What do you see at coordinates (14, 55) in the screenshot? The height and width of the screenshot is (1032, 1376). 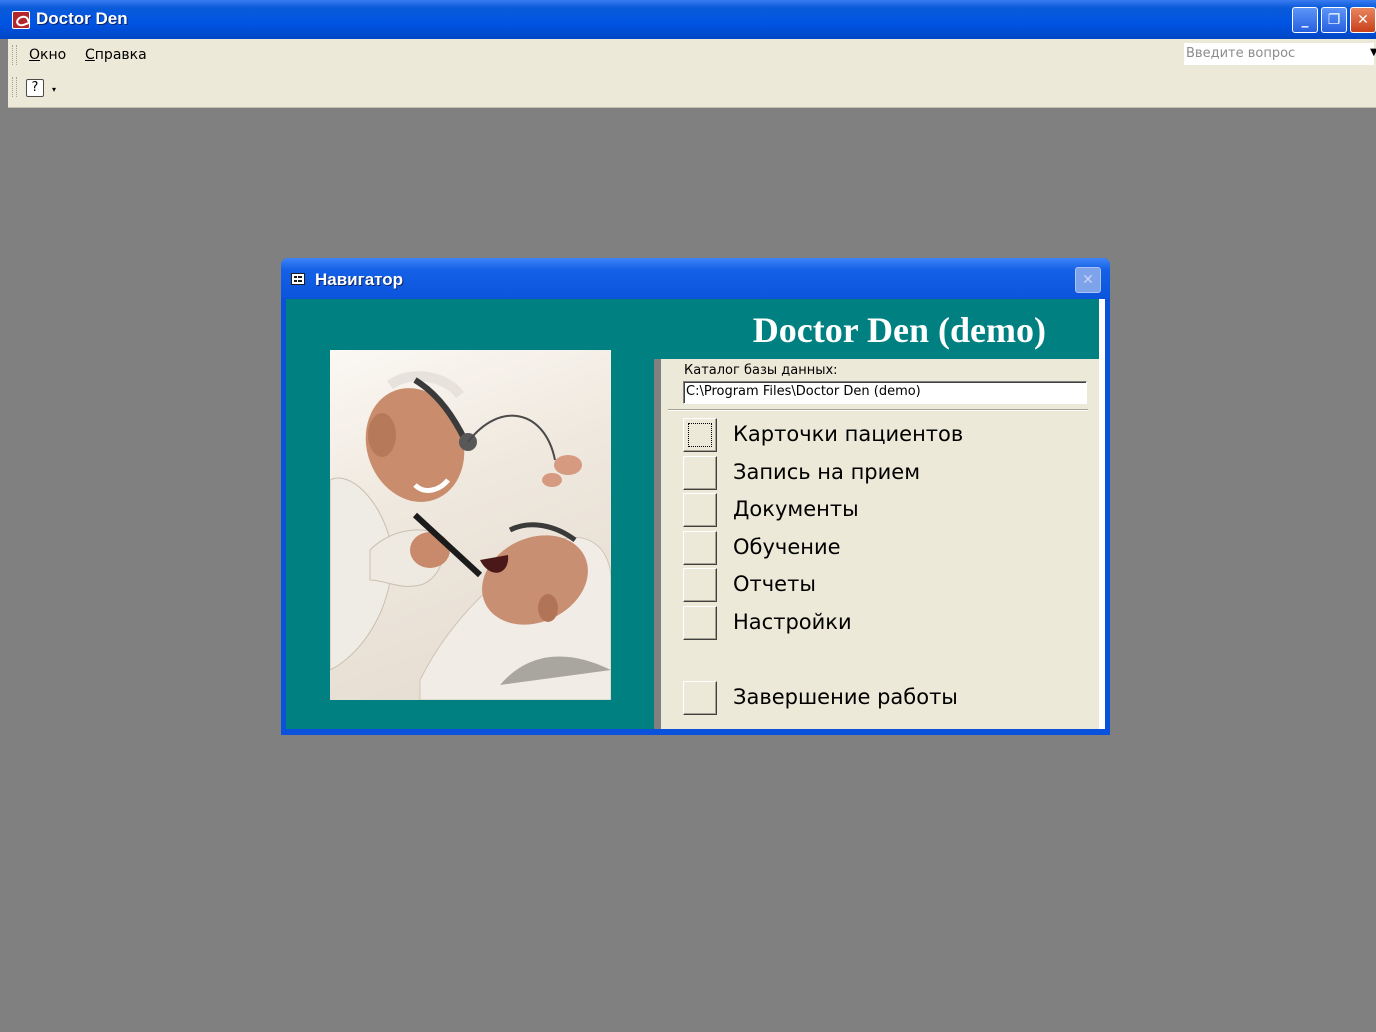 I see `menubar-grip` at bounding box center [14, 55].